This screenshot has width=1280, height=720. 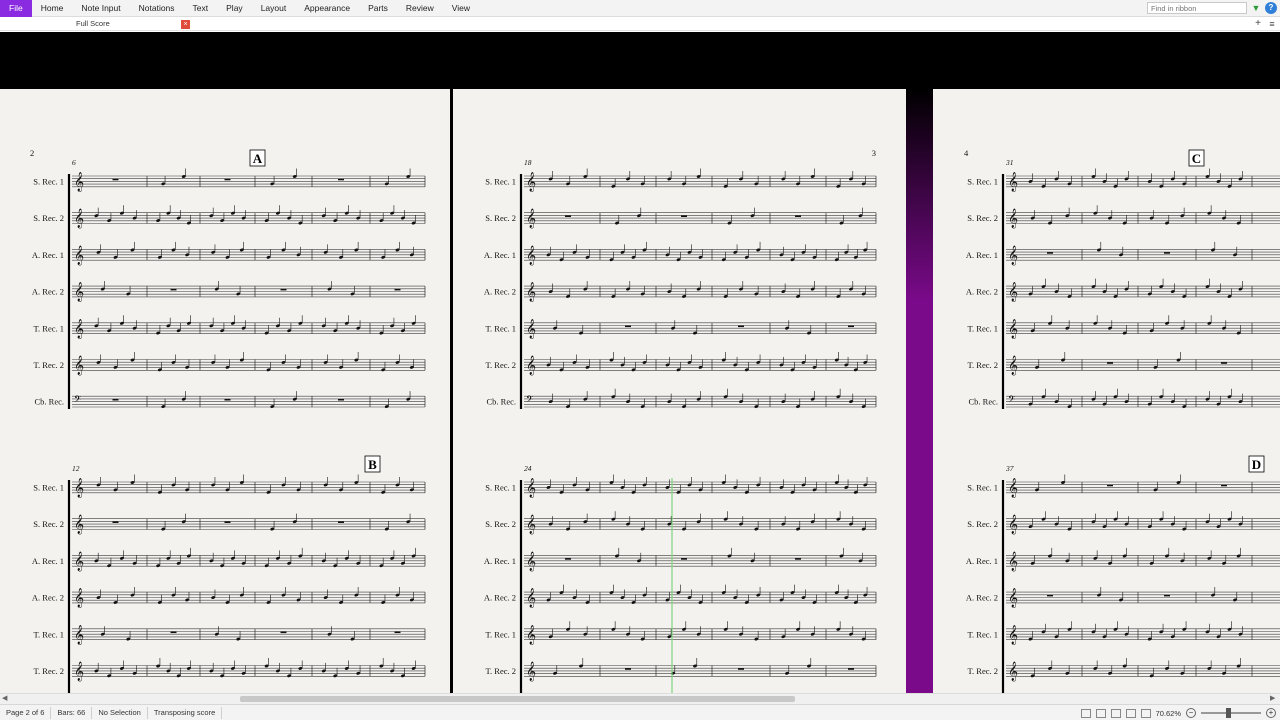 What do you see at coordinates (501, 402) in the screenshot?
I see `instrument-label: Cb. Rec.` at bounding box center [501, 402].